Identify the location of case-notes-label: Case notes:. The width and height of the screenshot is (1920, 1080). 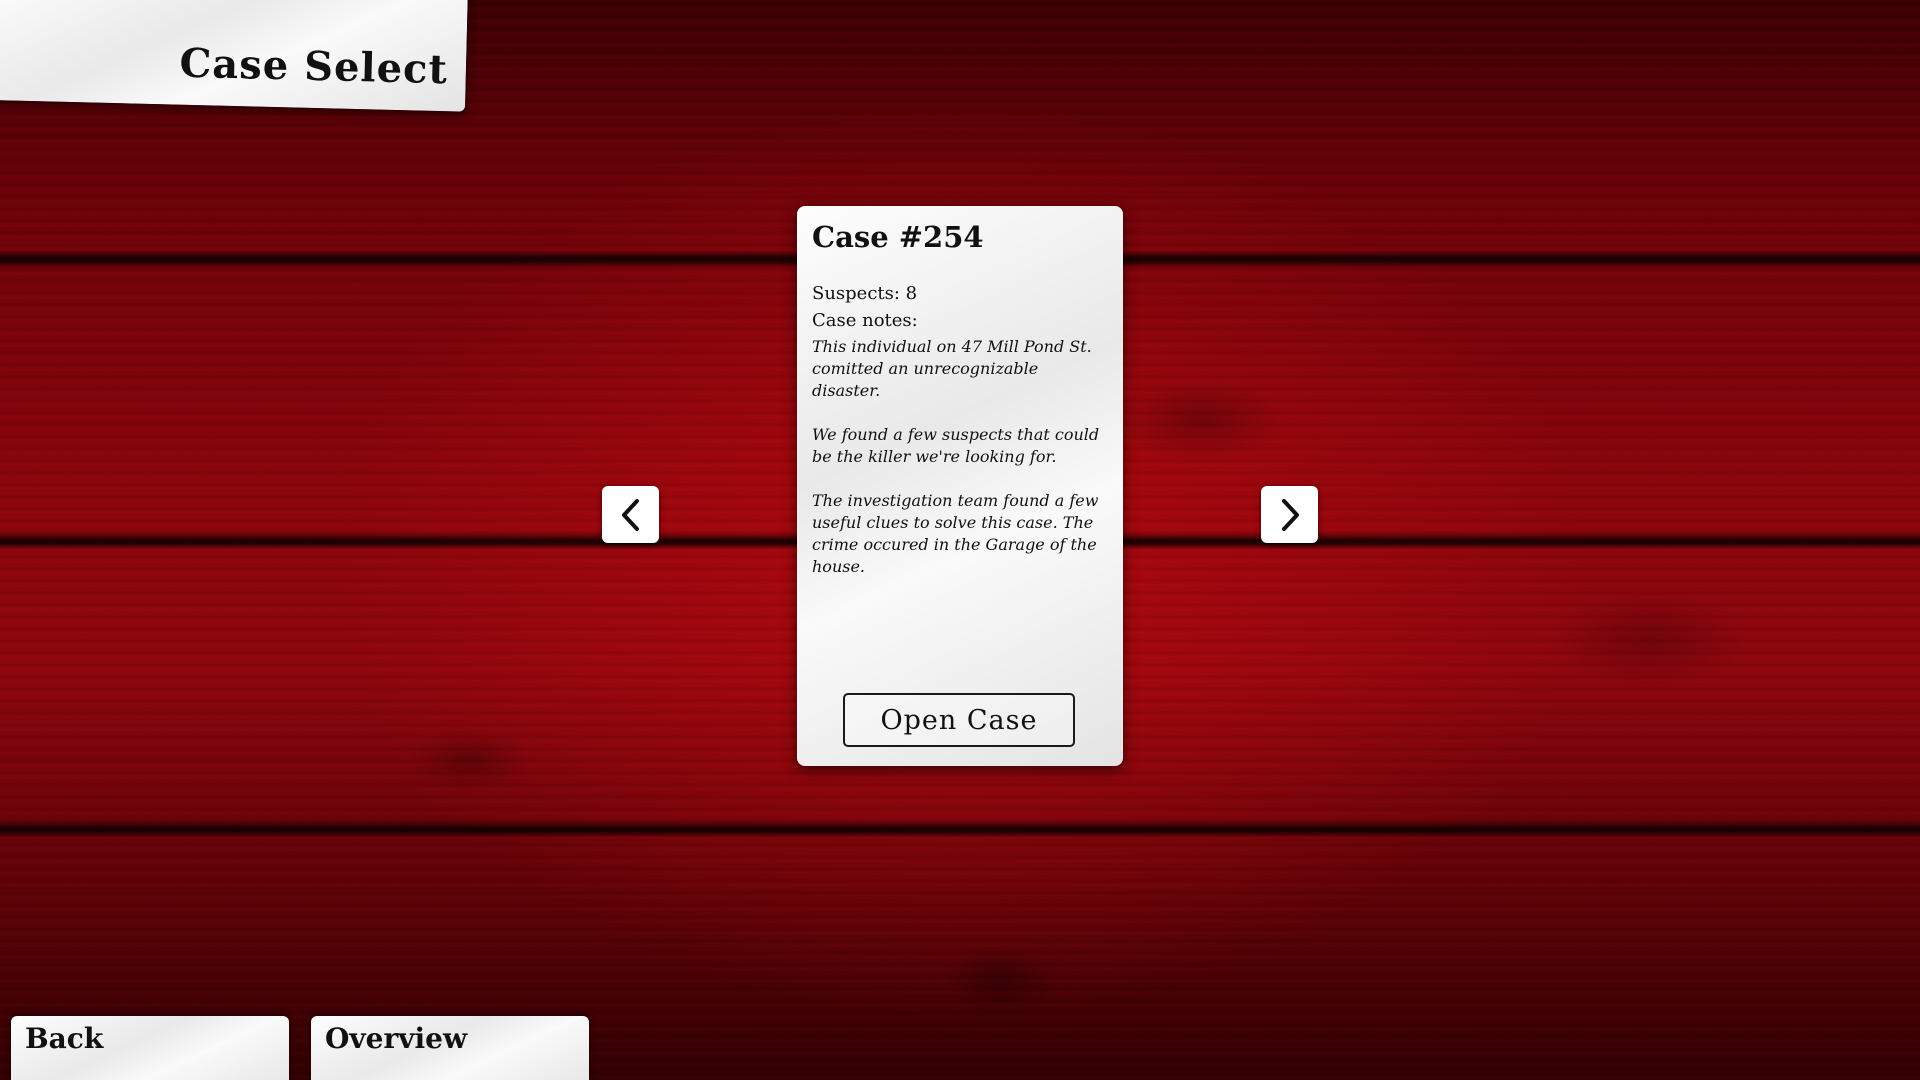
(865, 320).